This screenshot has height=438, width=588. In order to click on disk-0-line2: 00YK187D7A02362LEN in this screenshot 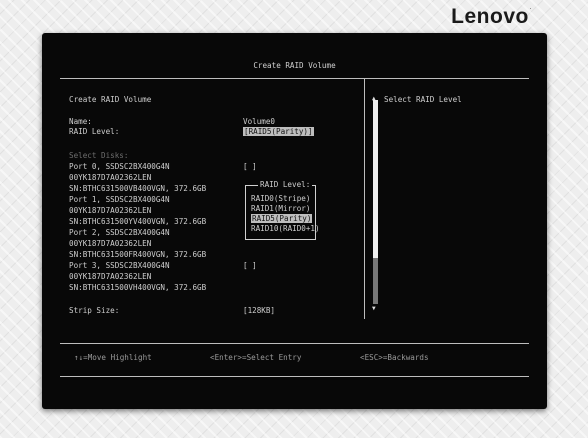, I will do `click(110, 177)`.